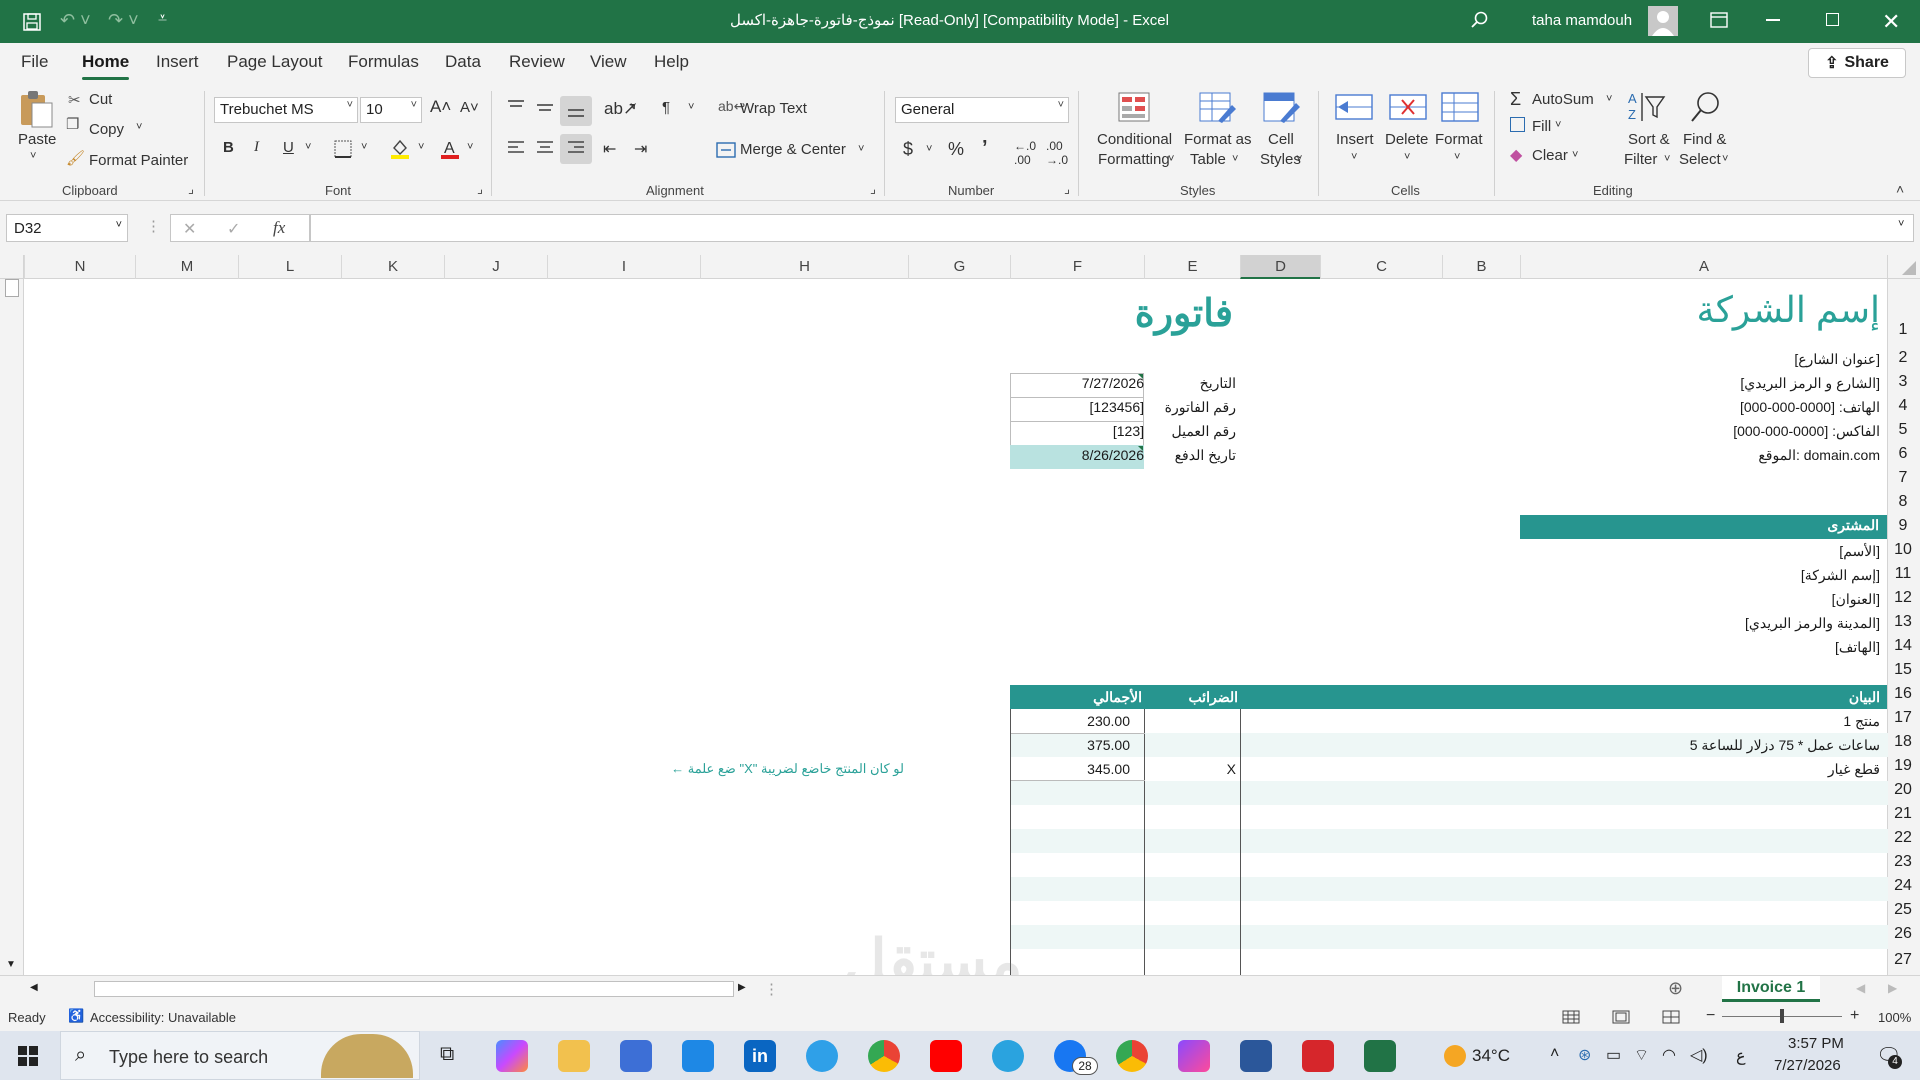  What do you see at coordinates (760, 1056) in the screenshot?
I see `linkedin-icon: in` at bounding box center [760, 1056].